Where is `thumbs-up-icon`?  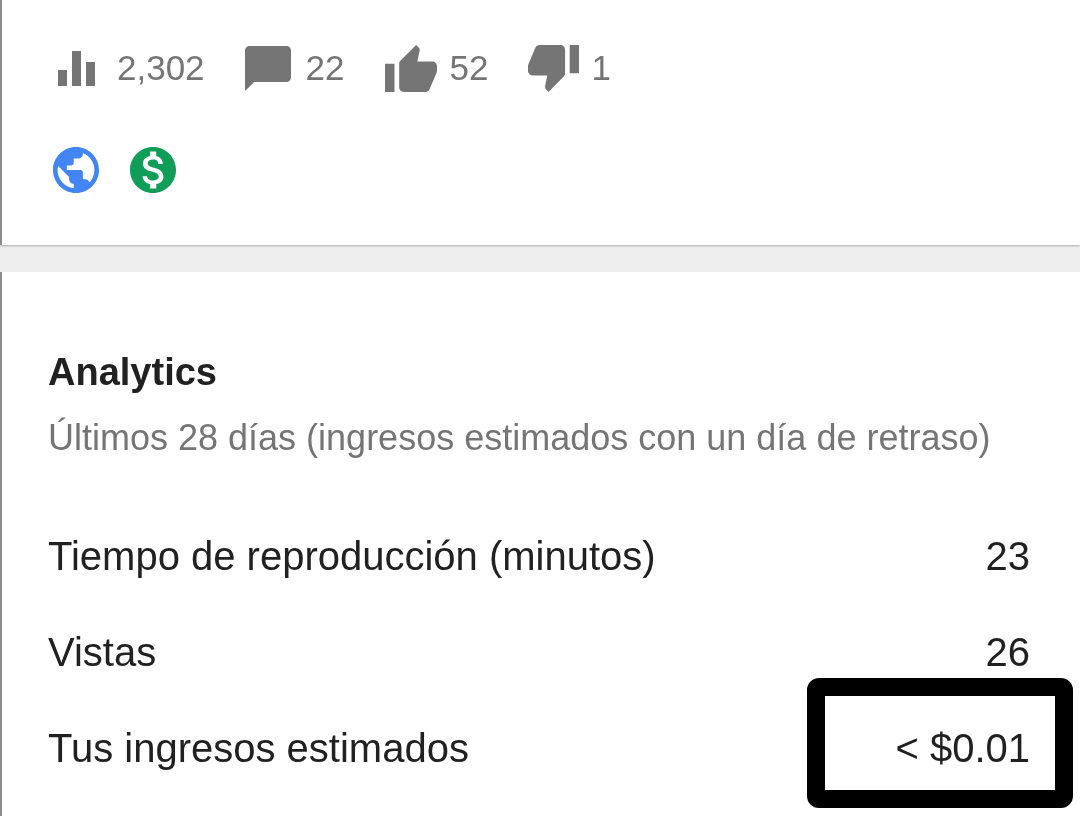
thumbs-up-icon is located at coordinates (410, 68).